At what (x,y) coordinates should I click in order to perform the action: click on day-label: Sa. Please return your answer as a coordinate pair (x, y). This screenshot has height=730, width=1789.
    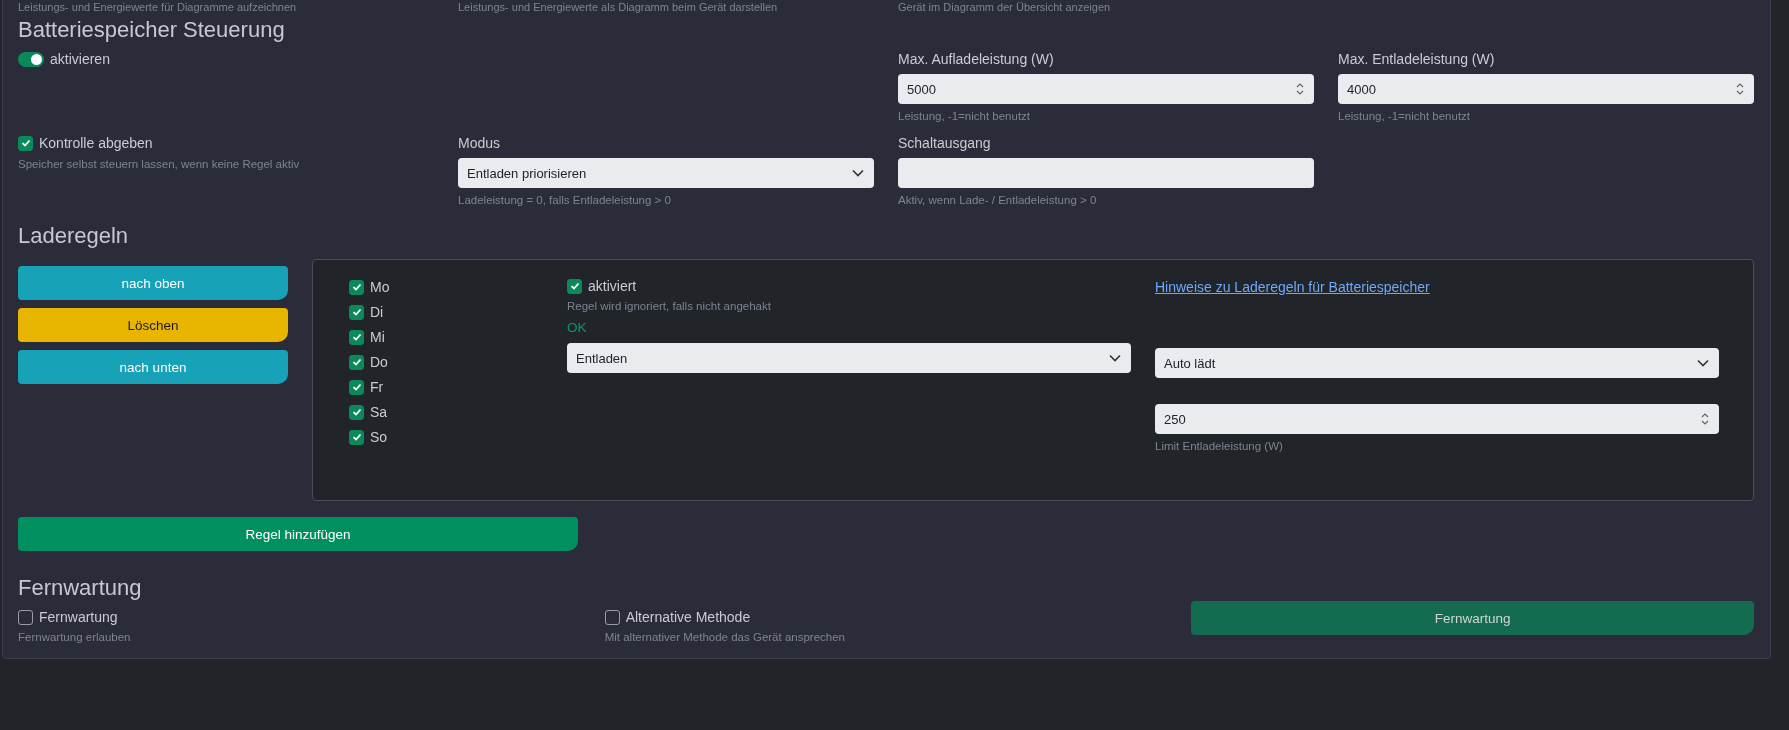
    Looking at the image, I should click on (379, 412).